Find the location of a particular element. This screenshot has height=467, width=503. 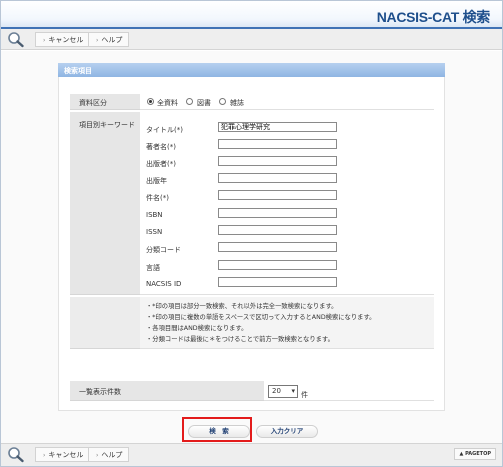

note-4: ・分類コードは最後に＊をつけることで前方一致検索となります。 is located at coordinates (240, 339).